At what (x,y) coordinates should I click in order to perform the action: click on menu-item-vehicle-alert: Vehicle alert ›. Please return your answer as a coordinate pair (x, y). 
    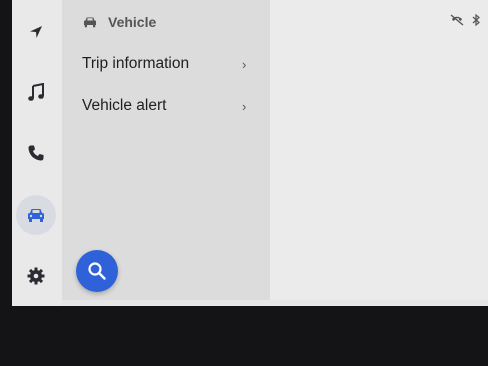
    Looking at the image, I should click on (166, 106).